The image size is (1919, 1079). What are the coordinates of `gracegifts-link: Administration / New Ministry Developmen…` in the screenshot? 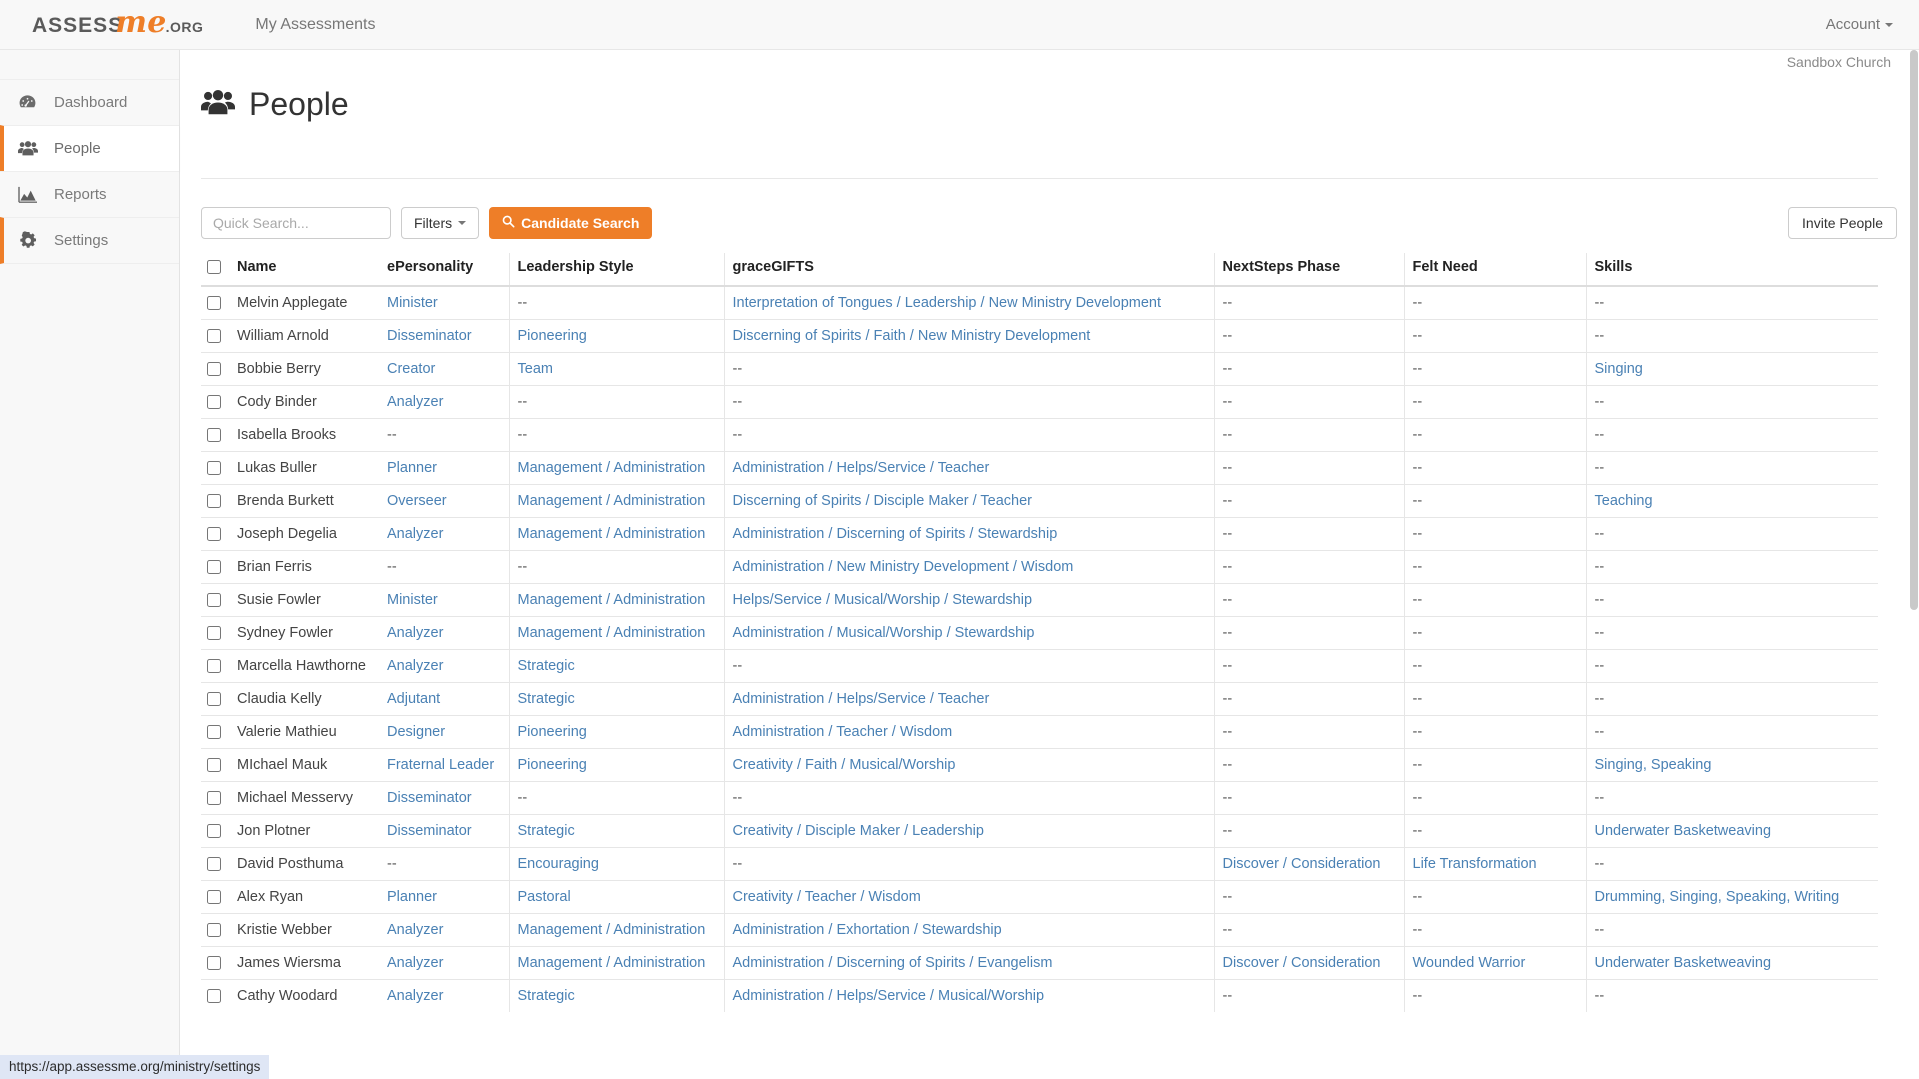 It's located at (903, 567).